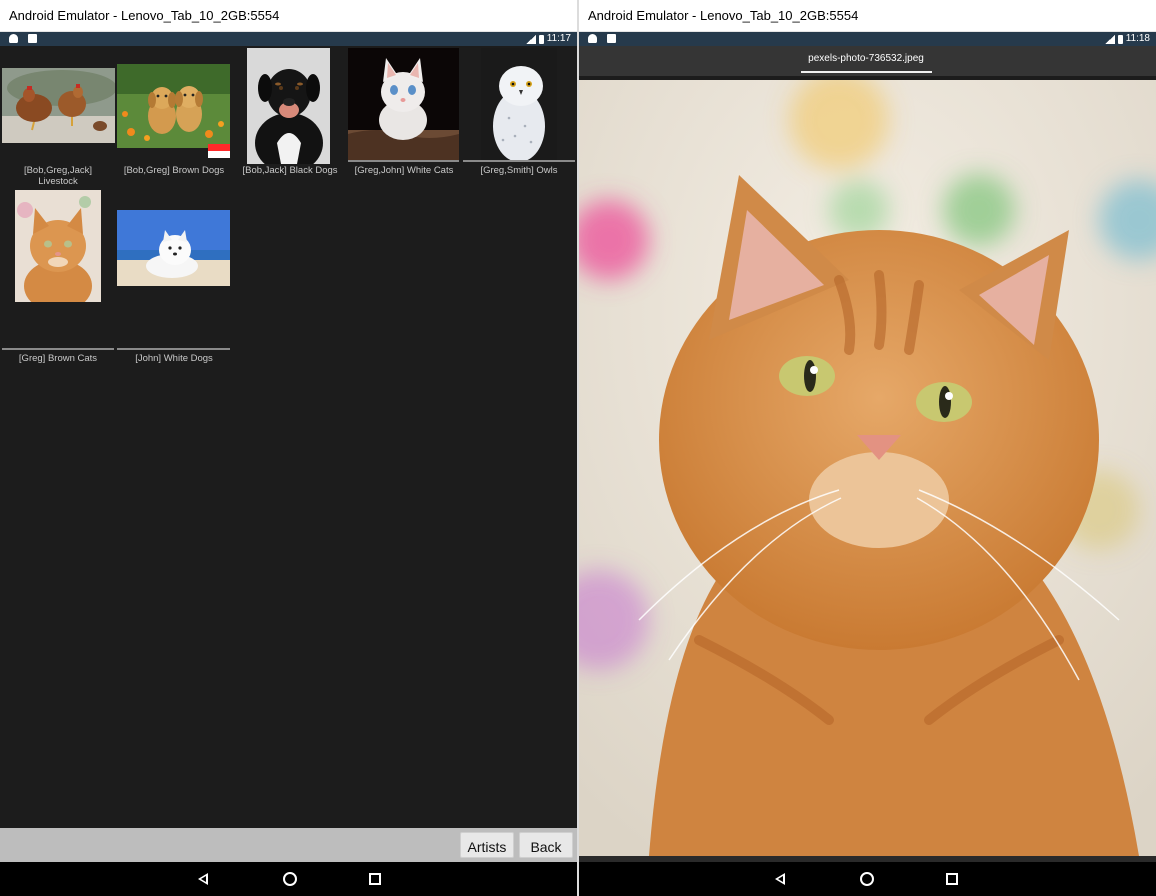 This screenshot has width=1156, height=896. Describe the element at coordinates (58, 170) in the screenshot. I see `album-caption: [Bob,Greg,Jack]` at that location.